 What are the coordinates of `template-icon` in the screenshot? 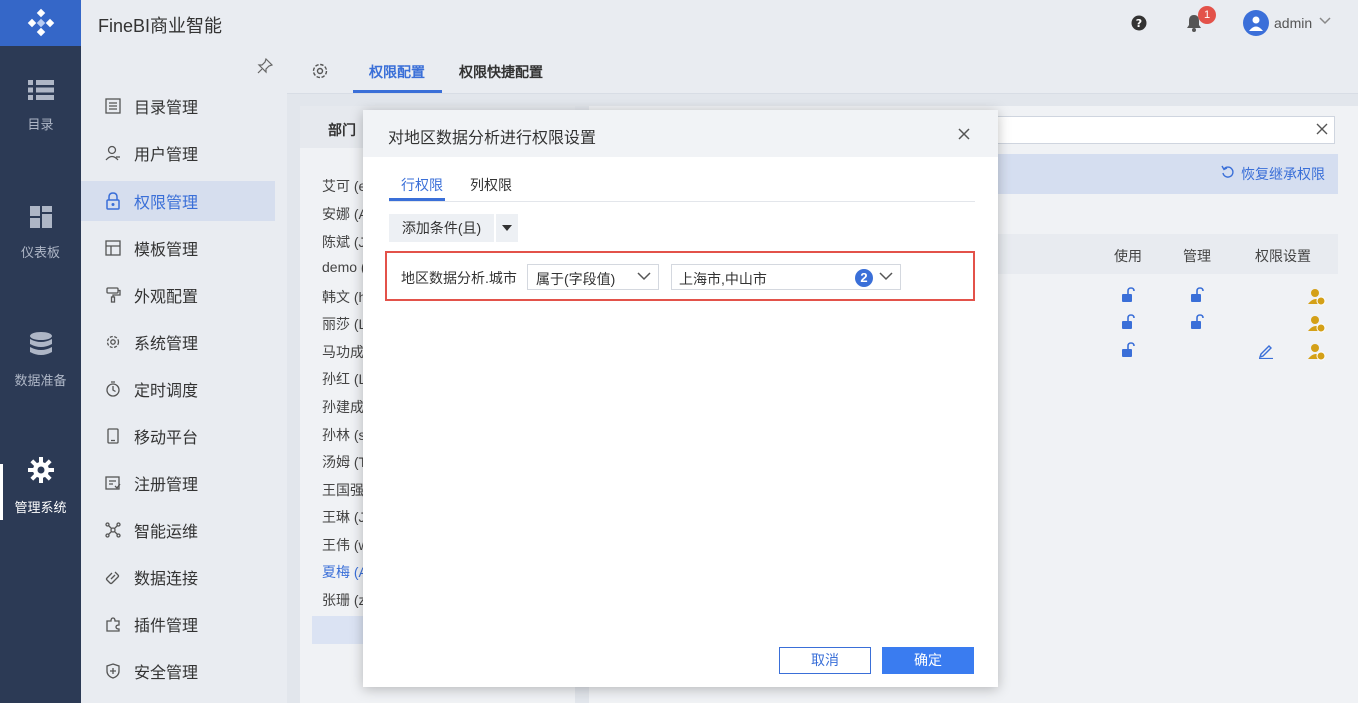 It's located at (113, 248).